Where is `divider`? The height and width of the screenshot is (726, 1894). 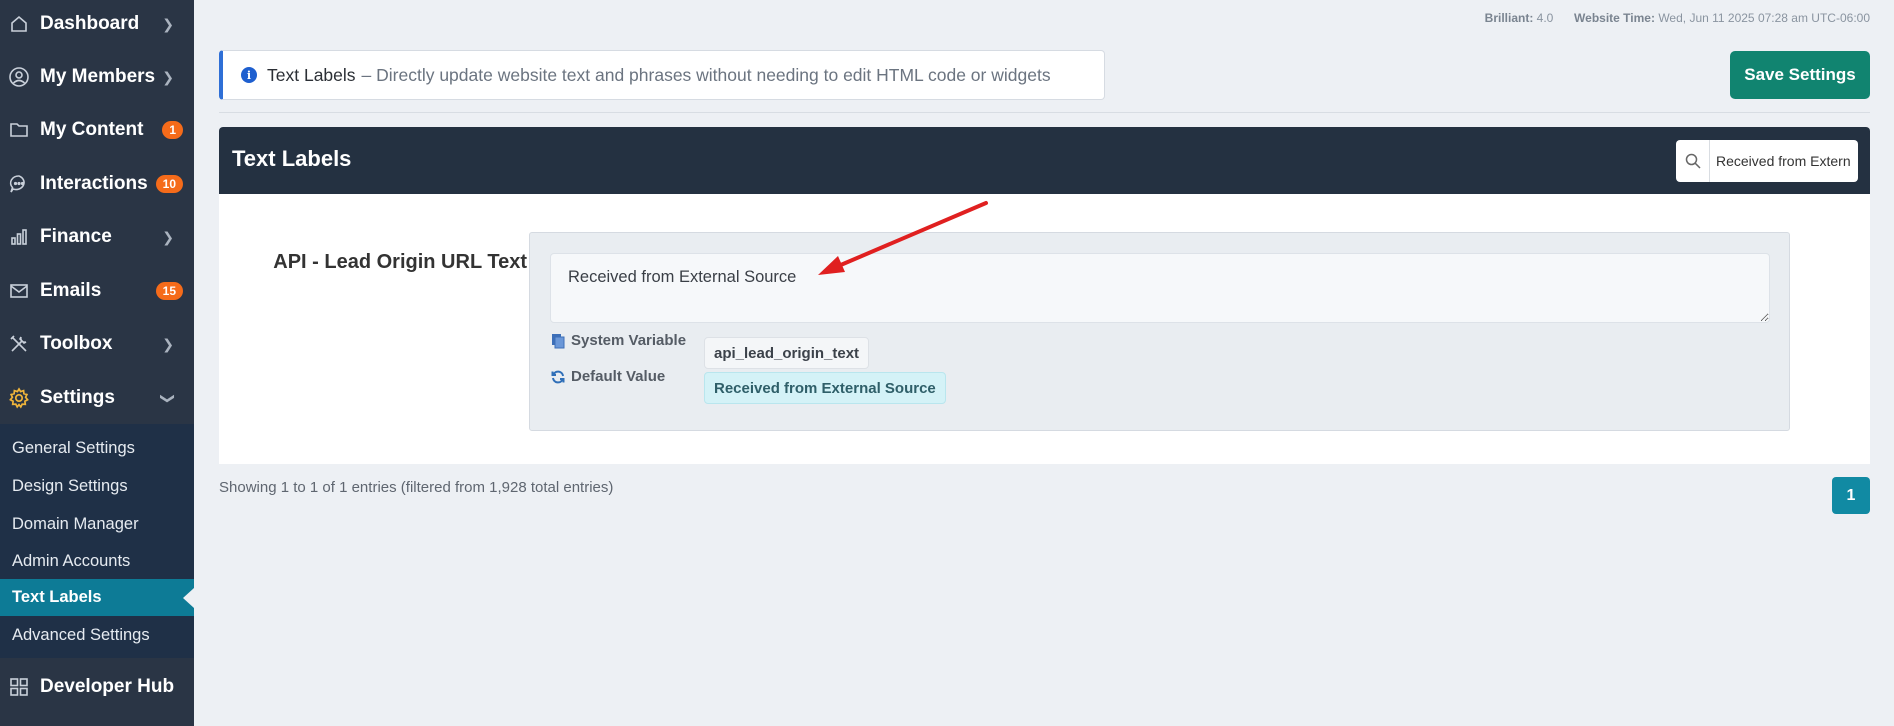
divider is located at coordinates (1044, 112).